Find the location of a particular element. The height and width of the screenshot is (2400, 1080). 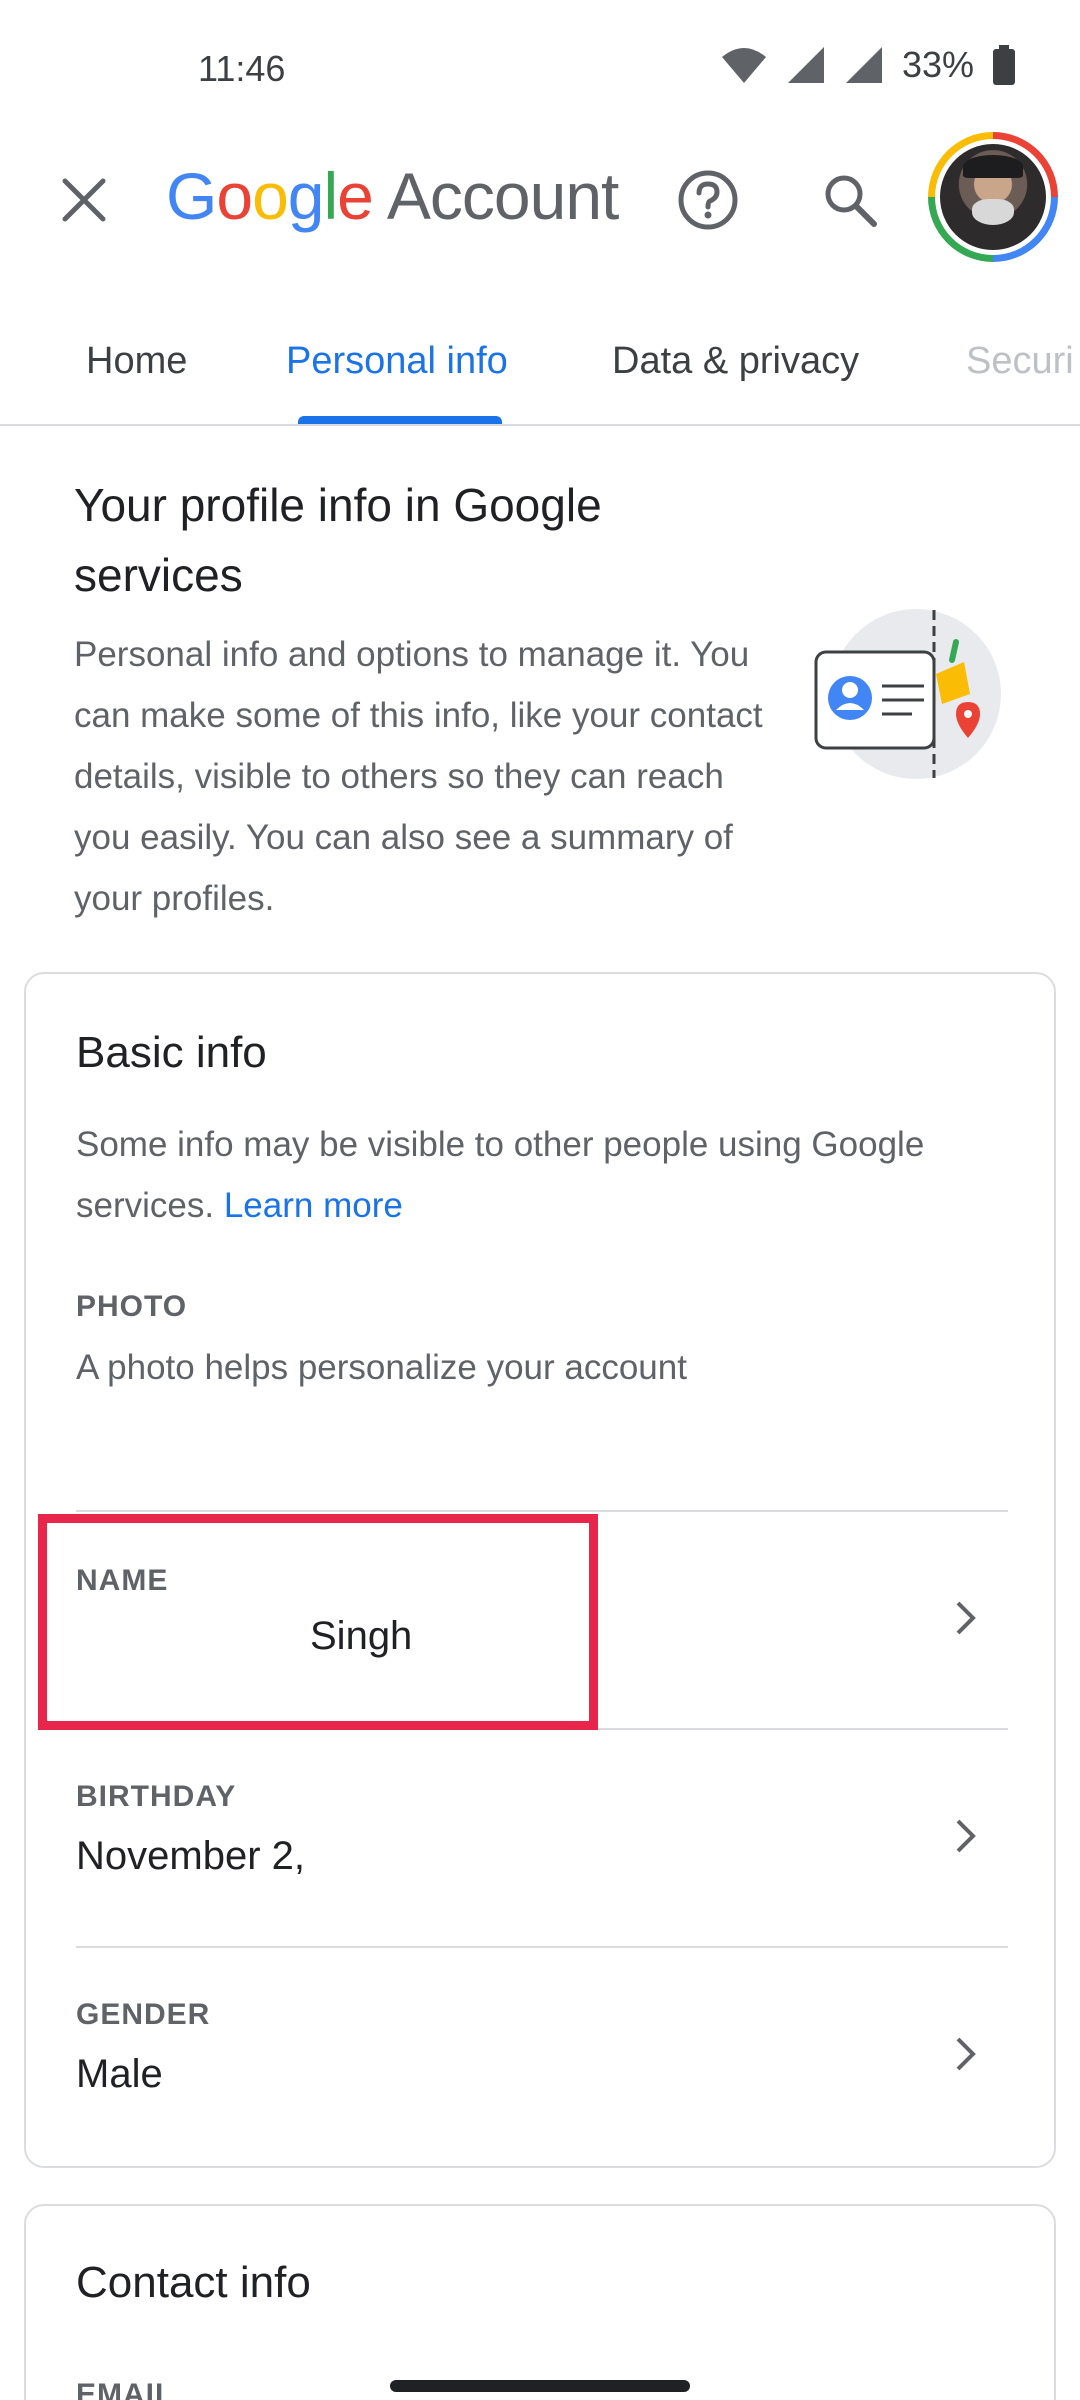

gender-label: GENDER is located at coordinates (143, 2014).